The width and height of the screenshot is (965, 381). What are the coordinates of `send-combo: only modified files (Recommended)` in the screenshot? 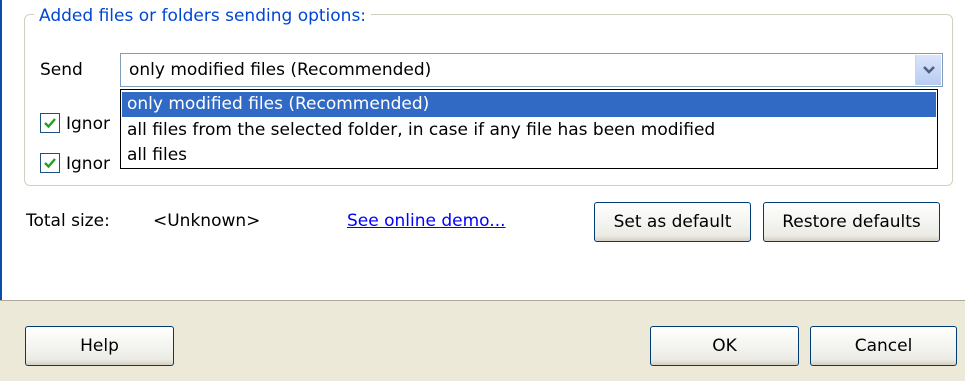 It's located at (531, 70).